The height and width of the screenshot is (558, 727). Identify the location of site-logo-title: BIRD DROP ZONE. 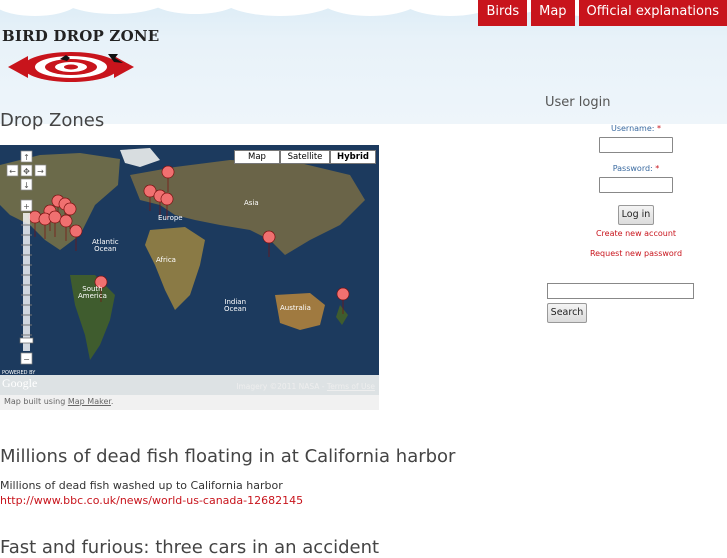
(80, 36).